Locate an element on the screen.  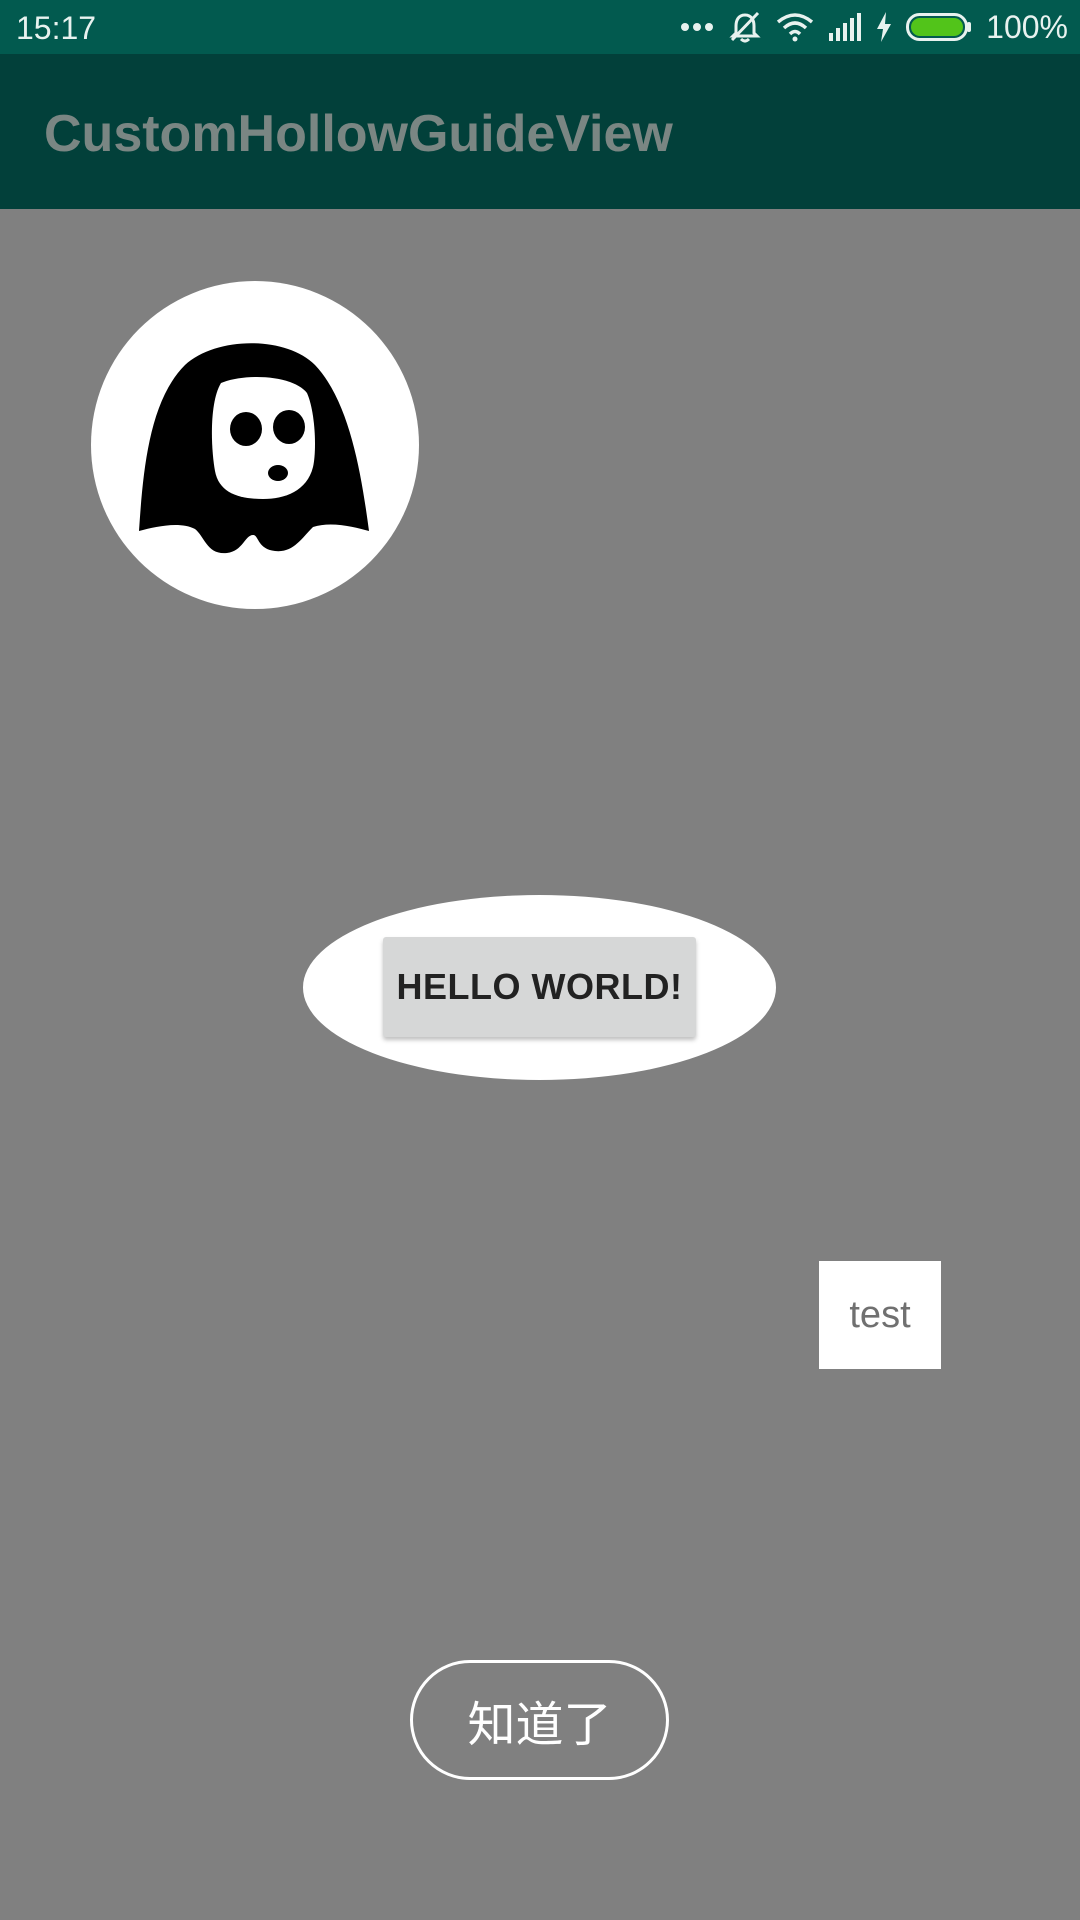
status-time: 15:17 is located at coordinates (56, 28).